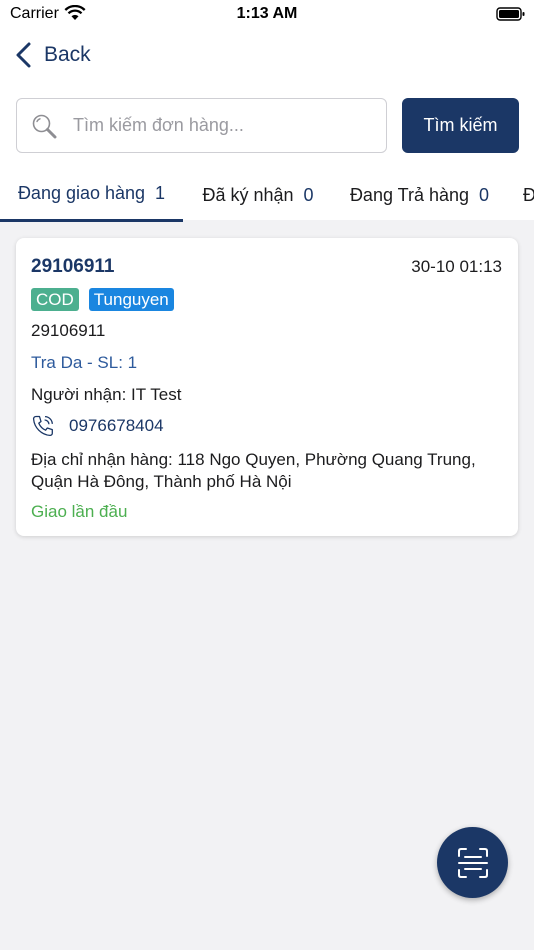 Image resolution: width=534 pixels, height=950 pixels. I want to click on scan-icon, so click(472, 862).